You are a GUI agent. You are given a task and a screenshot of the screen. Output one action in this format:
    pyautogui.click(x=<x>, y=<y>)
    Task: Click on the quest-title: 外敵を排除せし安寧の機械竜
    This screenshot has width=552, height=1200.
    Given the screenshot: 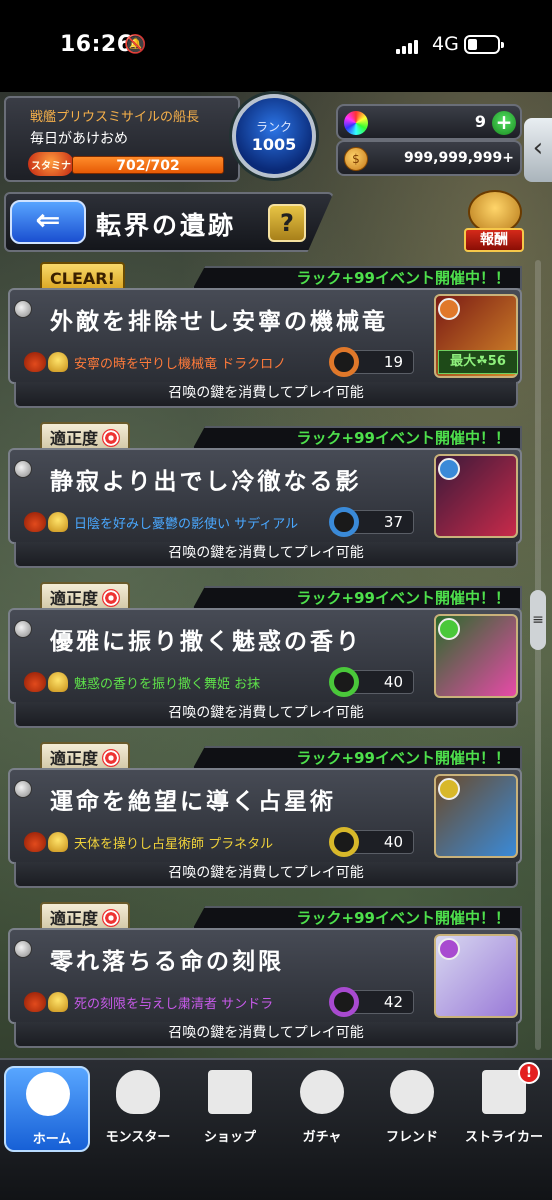 What is the action you would take?
    pyautogui.click(x=219, y=322)
    